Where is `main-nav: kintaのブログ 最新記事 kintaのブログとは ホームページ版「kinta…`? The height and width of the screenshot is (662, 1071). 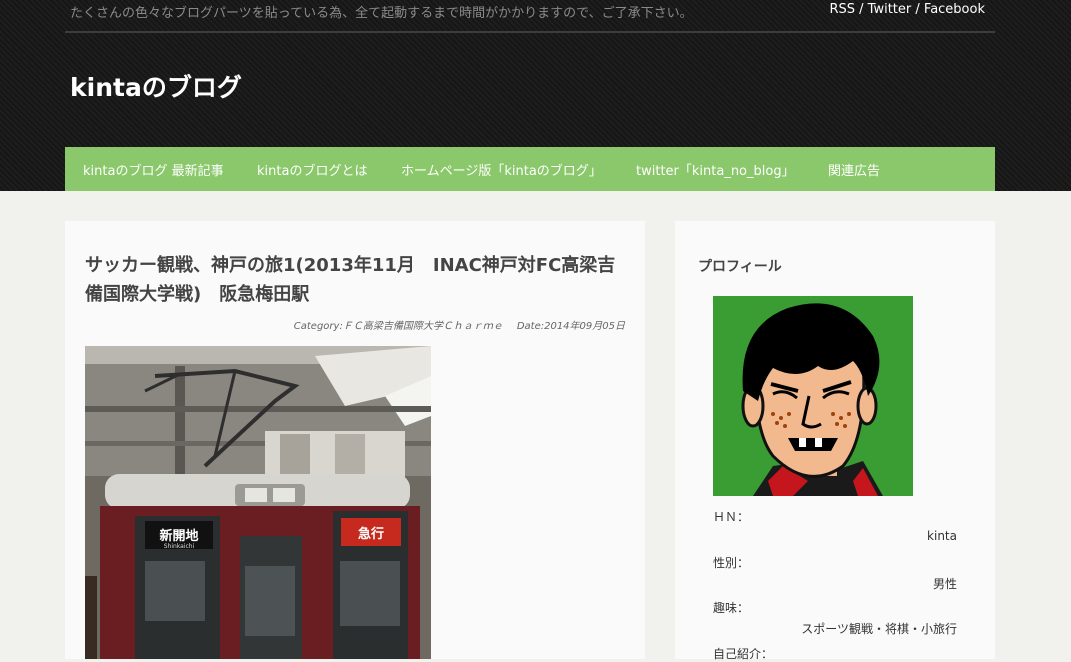
main-nav: kintaのブログ 最新記事 kintaのブログとは ホームページ版「kinta… is located at coordinates (530, 169).